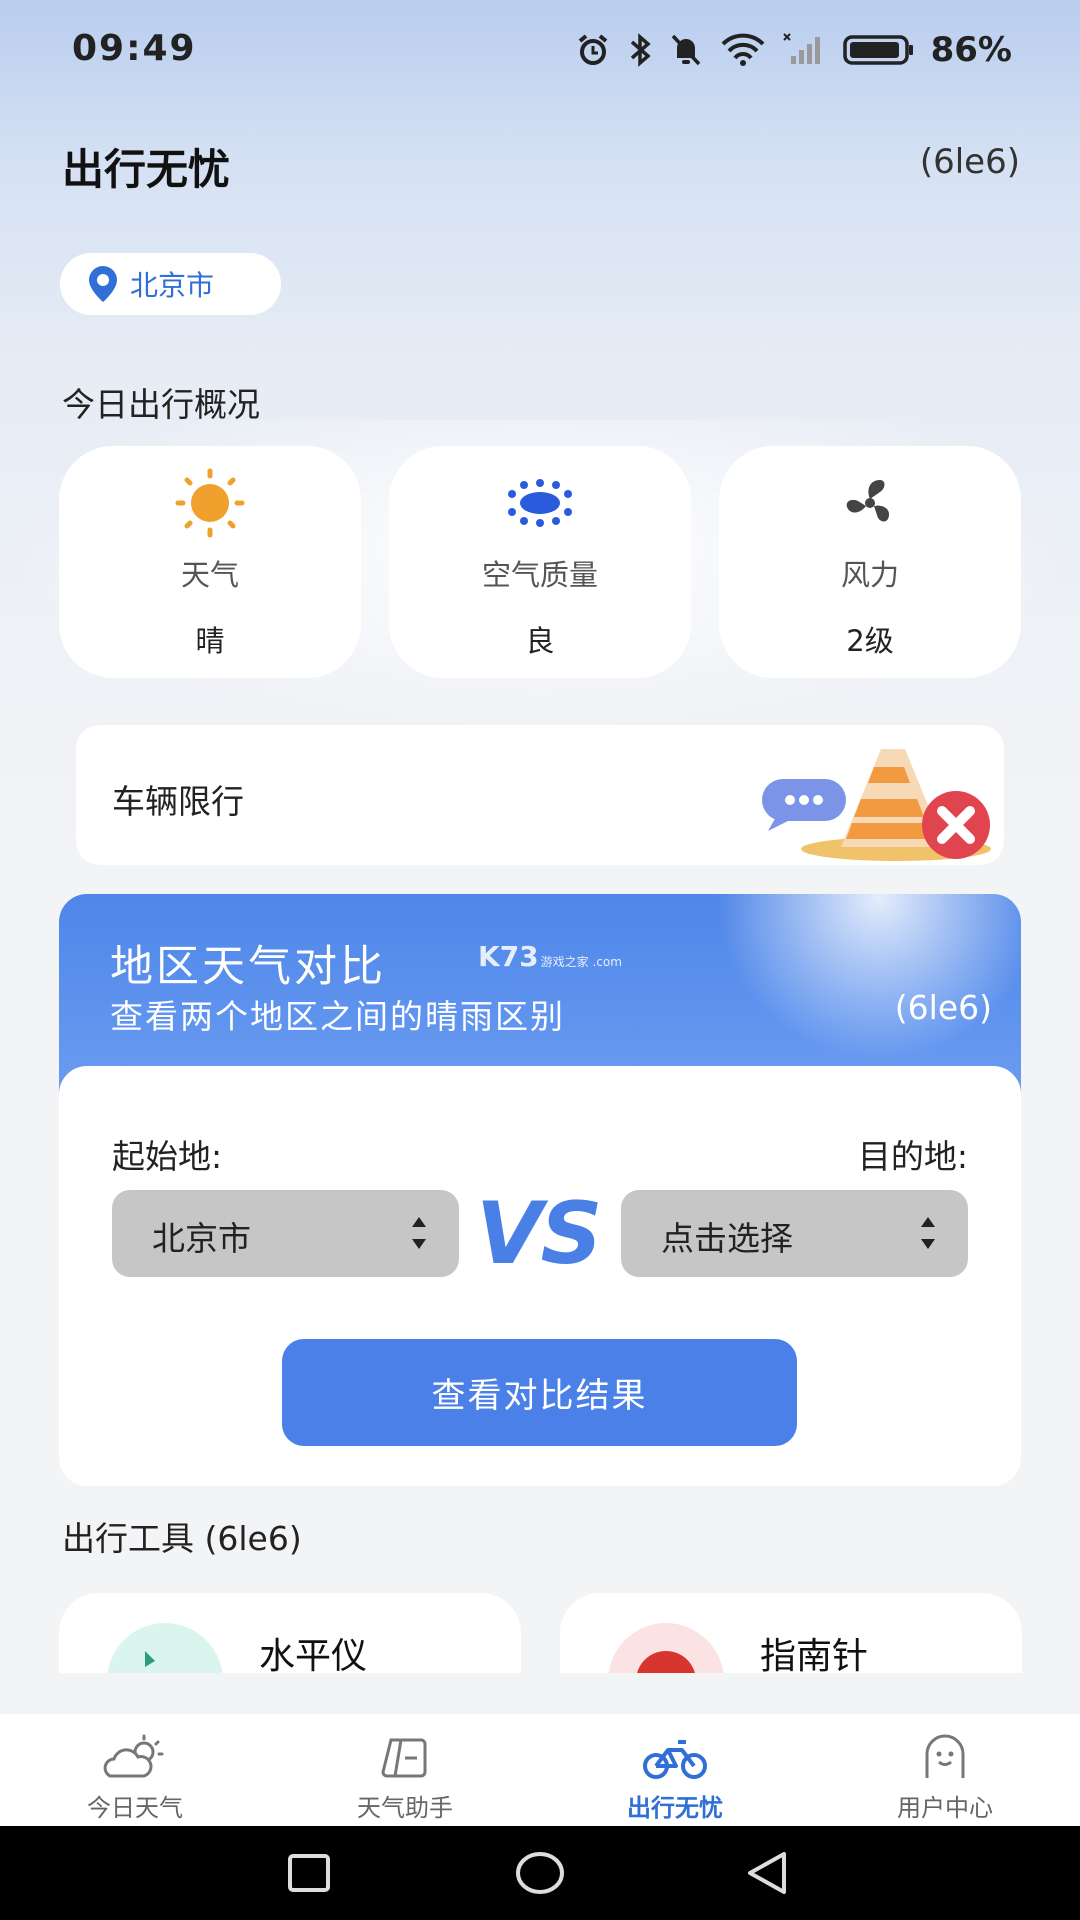 The height and width of the screenshot is (1920, 1080). Describe the element at coordinates (178, 801) in the screenshot. I see `vehicle-restriction-label: 车辆限行` at that location.